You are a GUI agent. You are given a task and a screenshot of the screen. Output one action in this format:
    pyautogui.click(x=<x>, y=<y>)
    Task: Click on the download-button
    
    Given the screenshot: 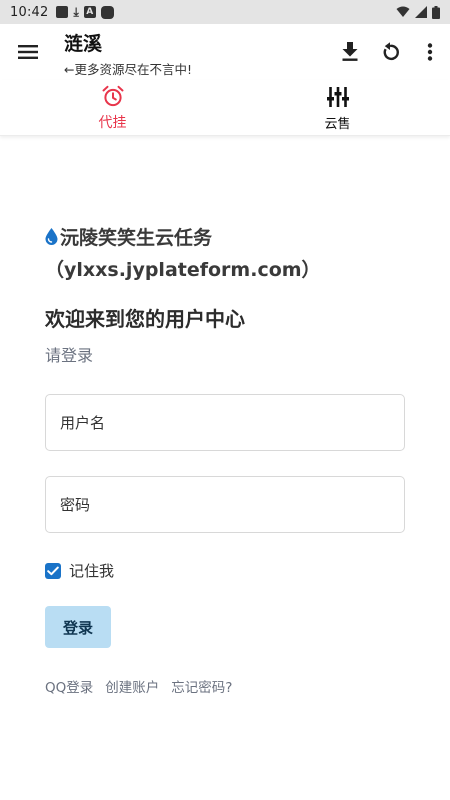 What is the action you would take?
    pyautogui.click(x=350, y=52)
    